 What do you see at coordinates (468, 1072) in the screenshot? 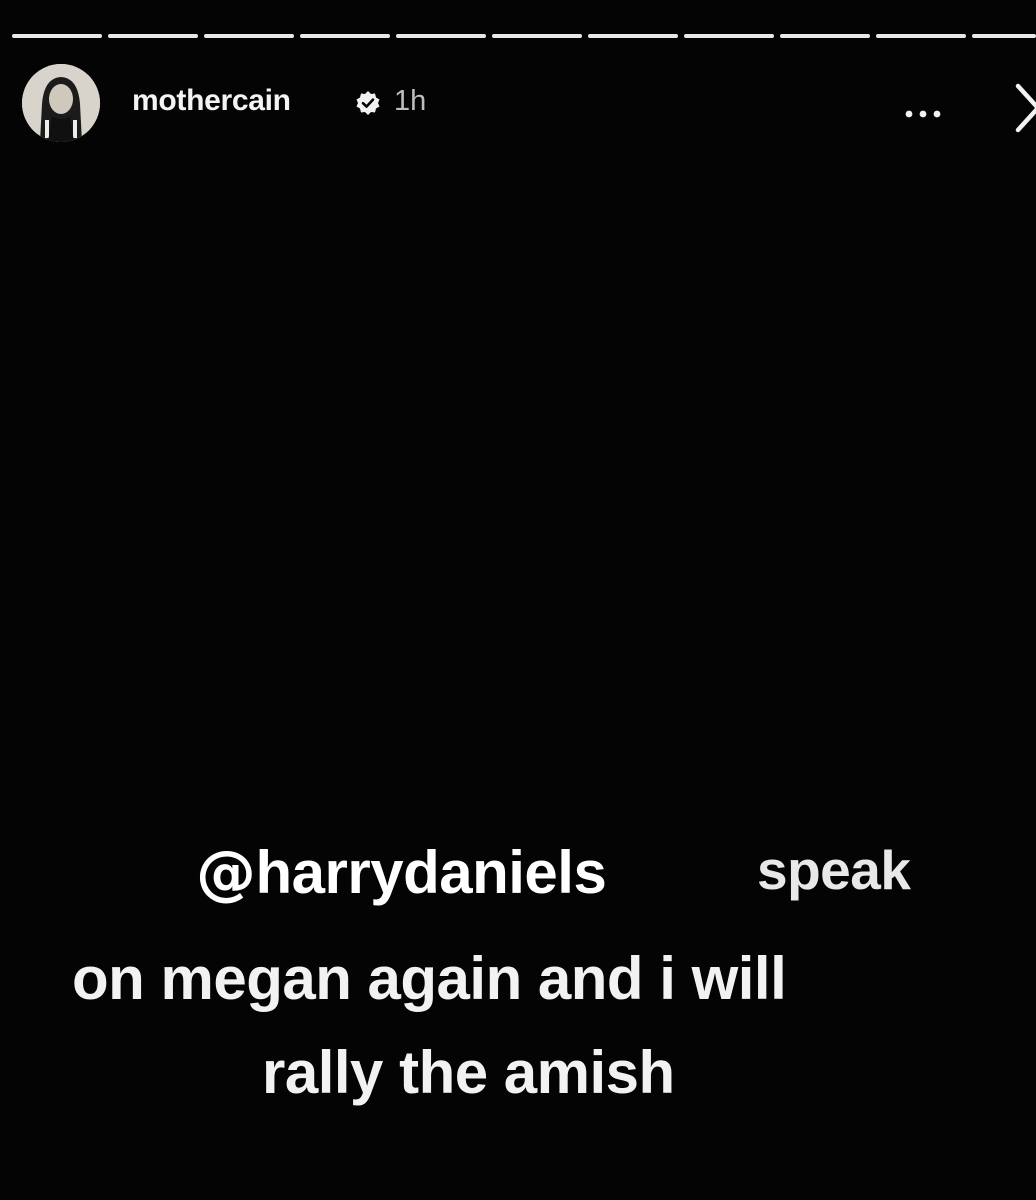
I see `caption-text: rally the amish` at bounding box center [468, 1072].